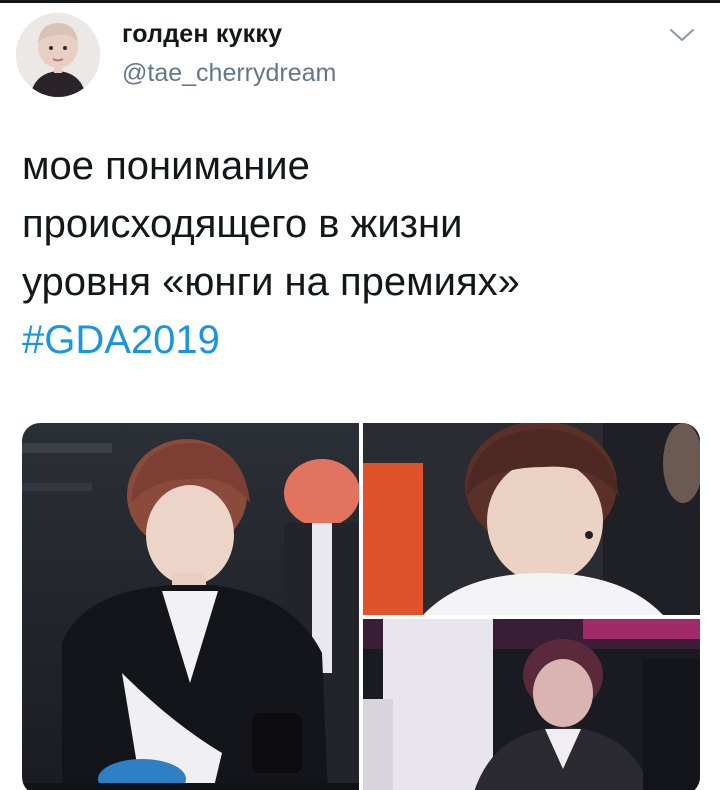  Describe the element at coordinates (531, 519) in the screenshot. I see `photo-top-right` at that location.